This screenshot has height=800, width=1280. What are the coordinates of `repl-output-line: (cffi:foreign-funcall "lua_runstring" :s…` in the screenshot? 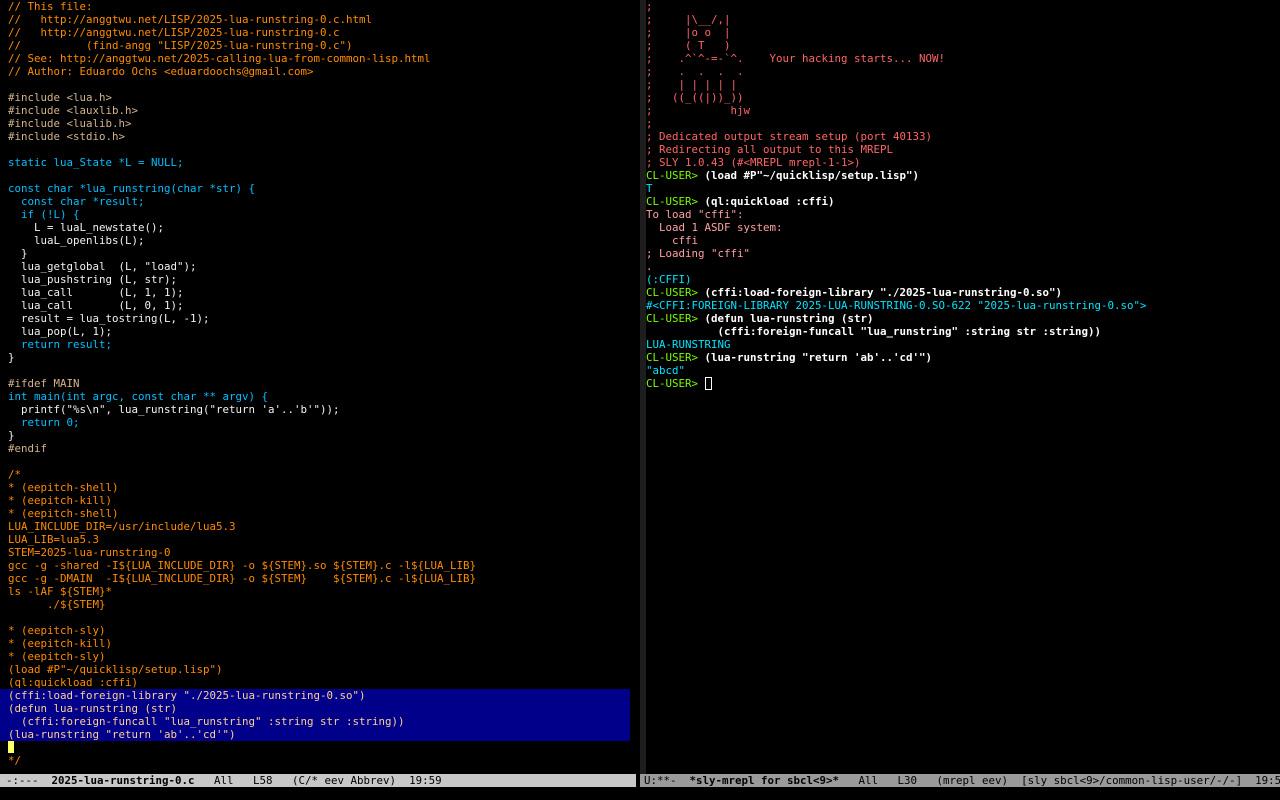 It's located at (963, 331).